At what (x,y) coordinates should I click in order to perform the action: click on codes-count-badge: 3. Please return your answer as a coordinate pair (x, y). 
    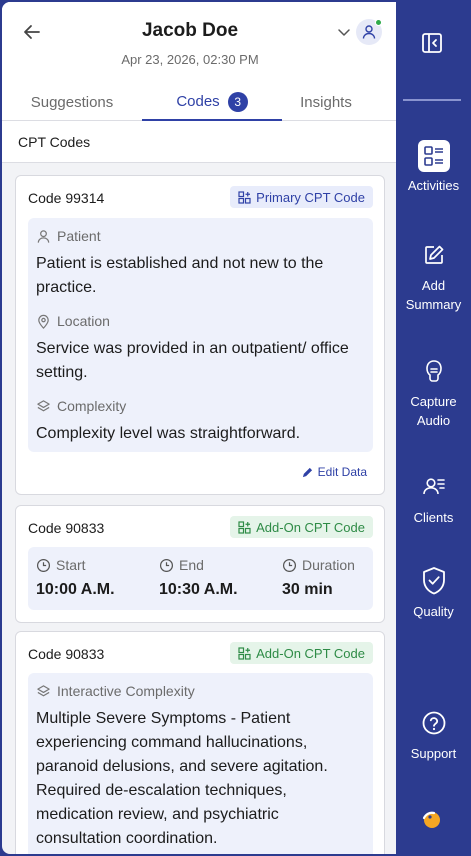
    Looking at the image, I should click on (237, 101).